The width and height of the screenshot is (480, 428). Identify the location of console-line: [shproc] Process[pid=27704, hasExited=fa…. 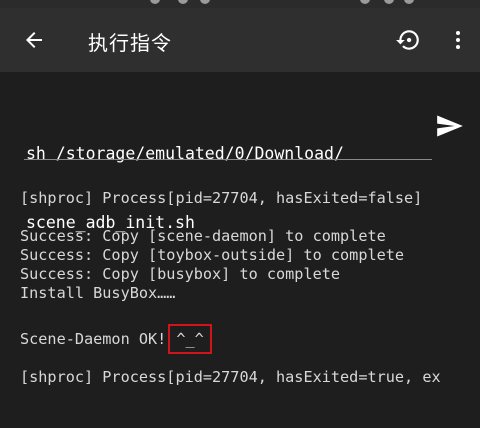
(221, 198).